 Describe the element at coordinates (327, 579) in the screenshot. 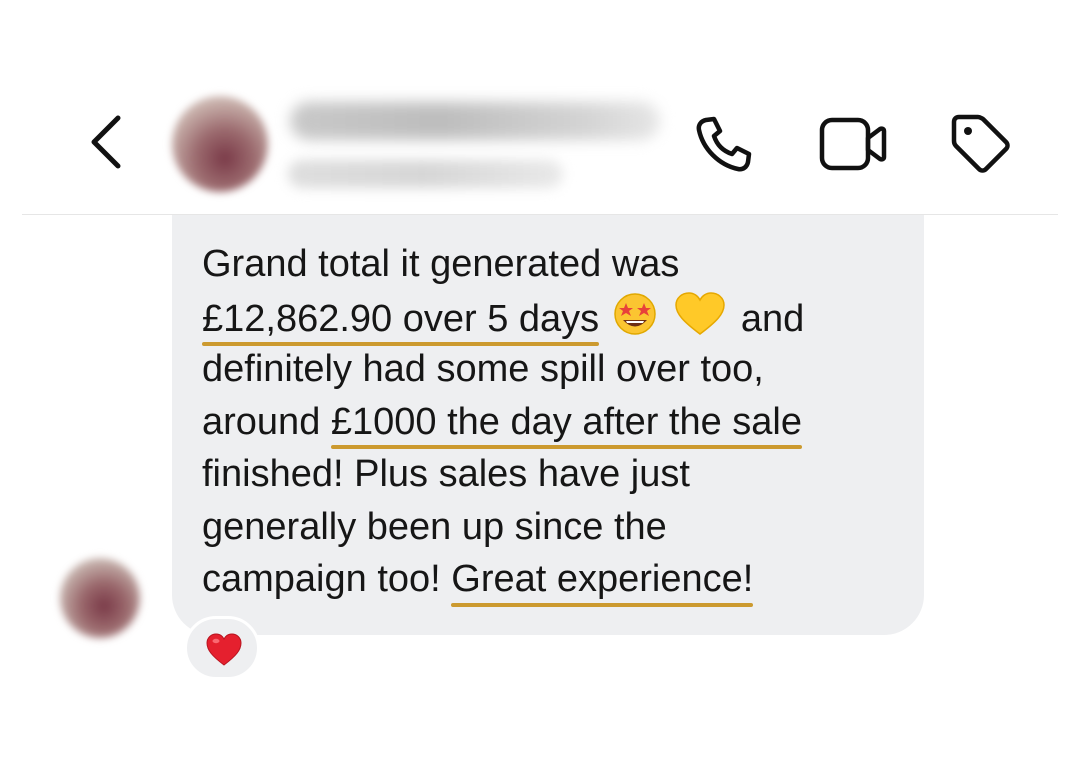

I see `message-text-segment: campaign too!` at that location.